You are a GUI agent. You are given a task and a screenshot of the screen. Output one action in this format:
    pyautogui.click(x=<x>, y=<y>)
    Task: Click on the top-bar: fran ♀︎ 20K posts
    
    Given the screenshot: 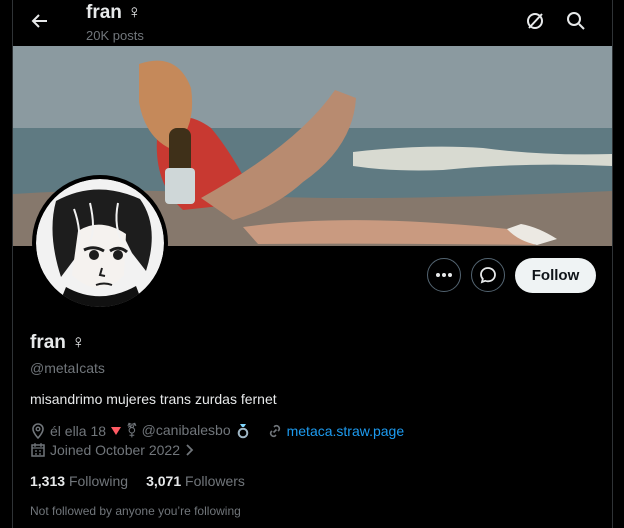 What is the action you would take?
    pyautogui.click(x=312, y=23)
    